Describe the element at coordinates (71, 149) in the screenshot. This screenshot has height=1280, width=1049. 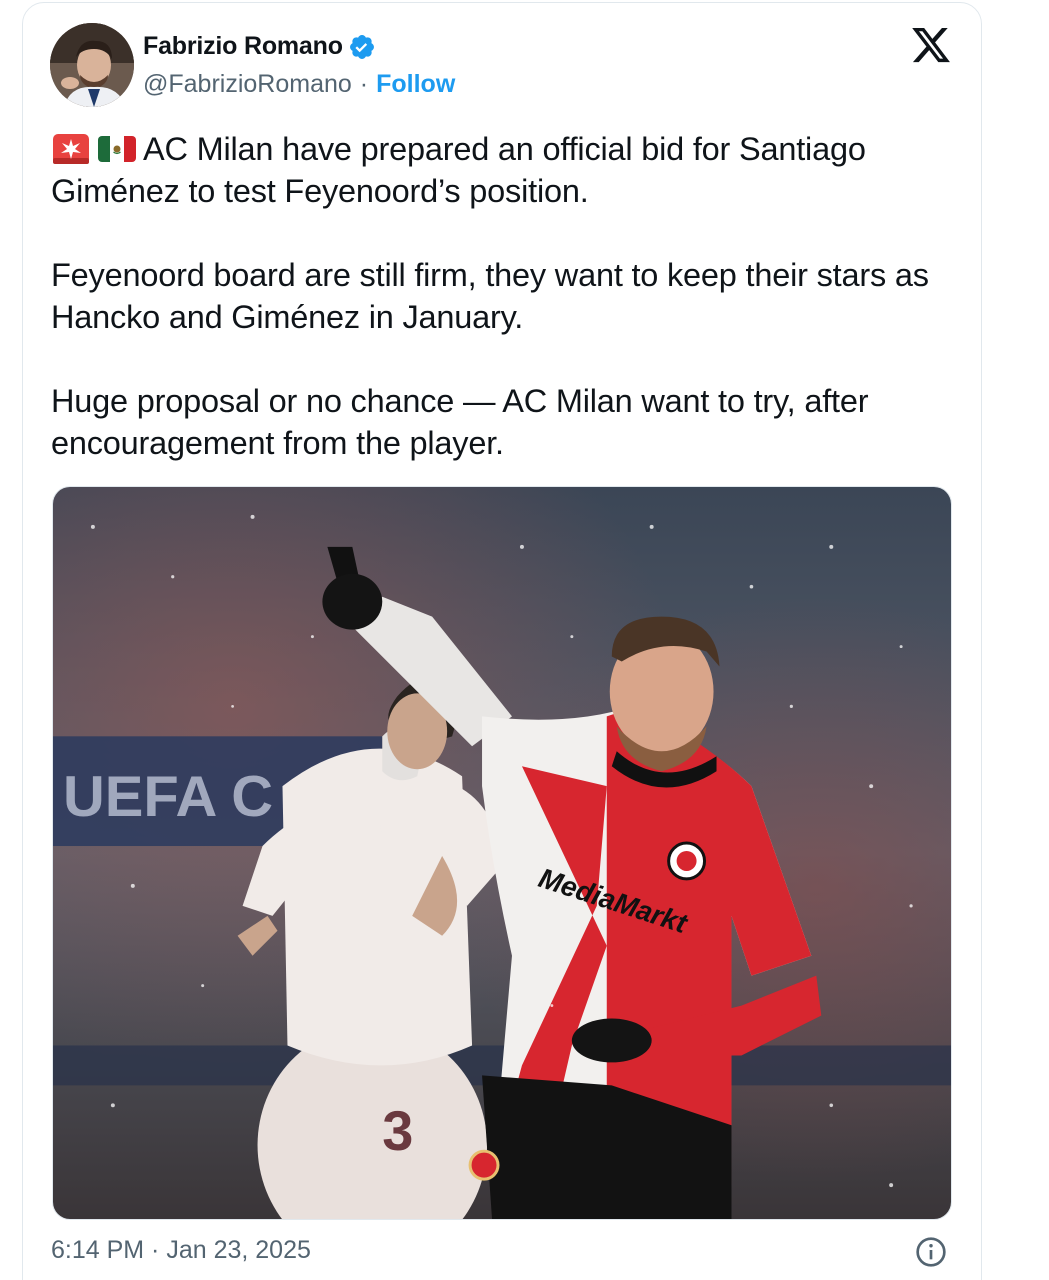
I see `rotating-light-emoji` at that location.